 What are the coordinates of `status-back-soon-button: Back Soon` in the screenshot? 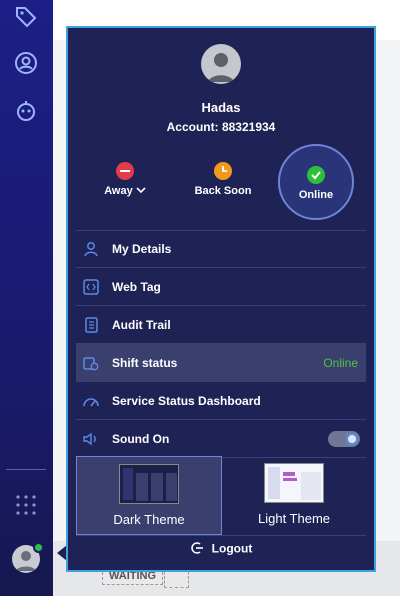 It's located at (223, 179).